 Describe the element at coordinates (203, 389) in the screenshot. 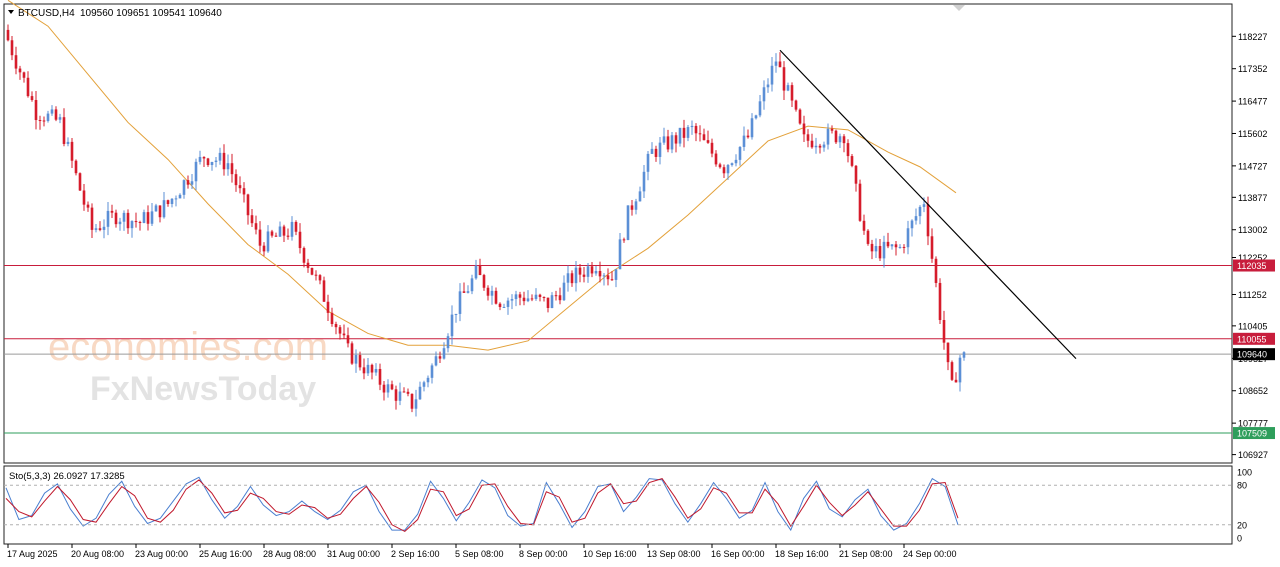

I see `watermark-fxnewstoday: FxNewsToday` at that location.